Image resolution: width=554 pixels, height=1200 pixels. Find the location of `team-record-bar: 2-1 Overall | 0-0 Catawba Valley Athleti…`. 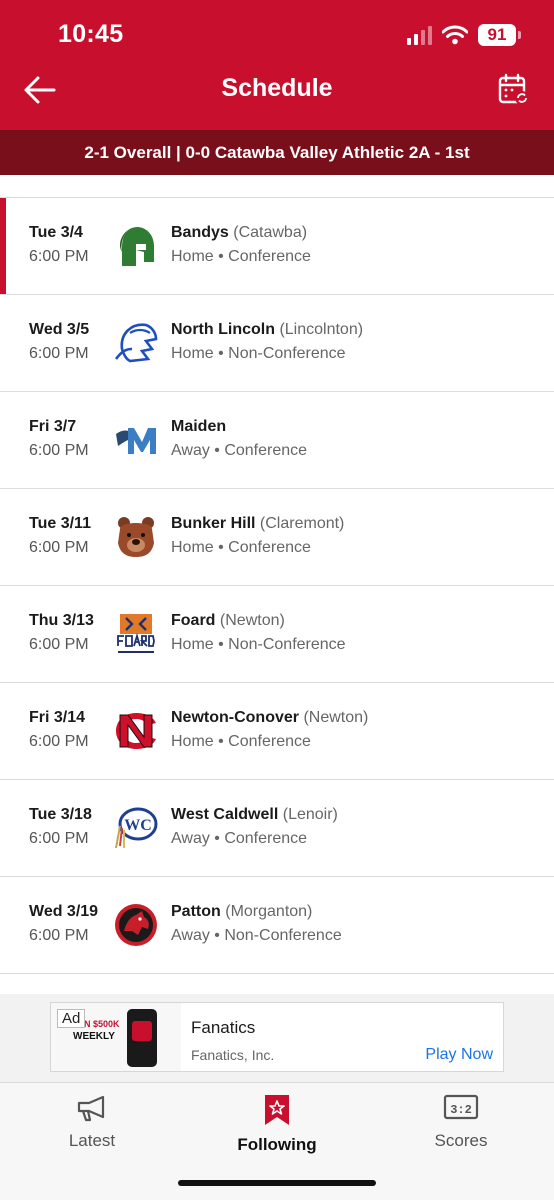

team-record-bar: 2-1 Overall | 0-0 Catawba Valley Athleti… is located at coordinates (277, 152).